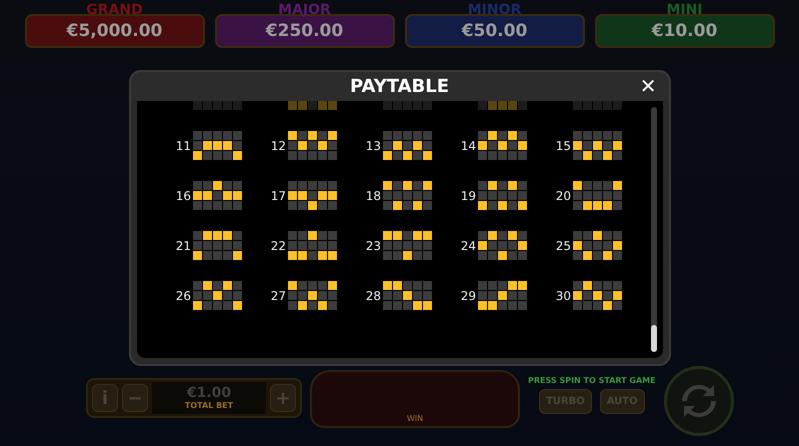  I want to click on payline-number: 11, so click(182, 145).